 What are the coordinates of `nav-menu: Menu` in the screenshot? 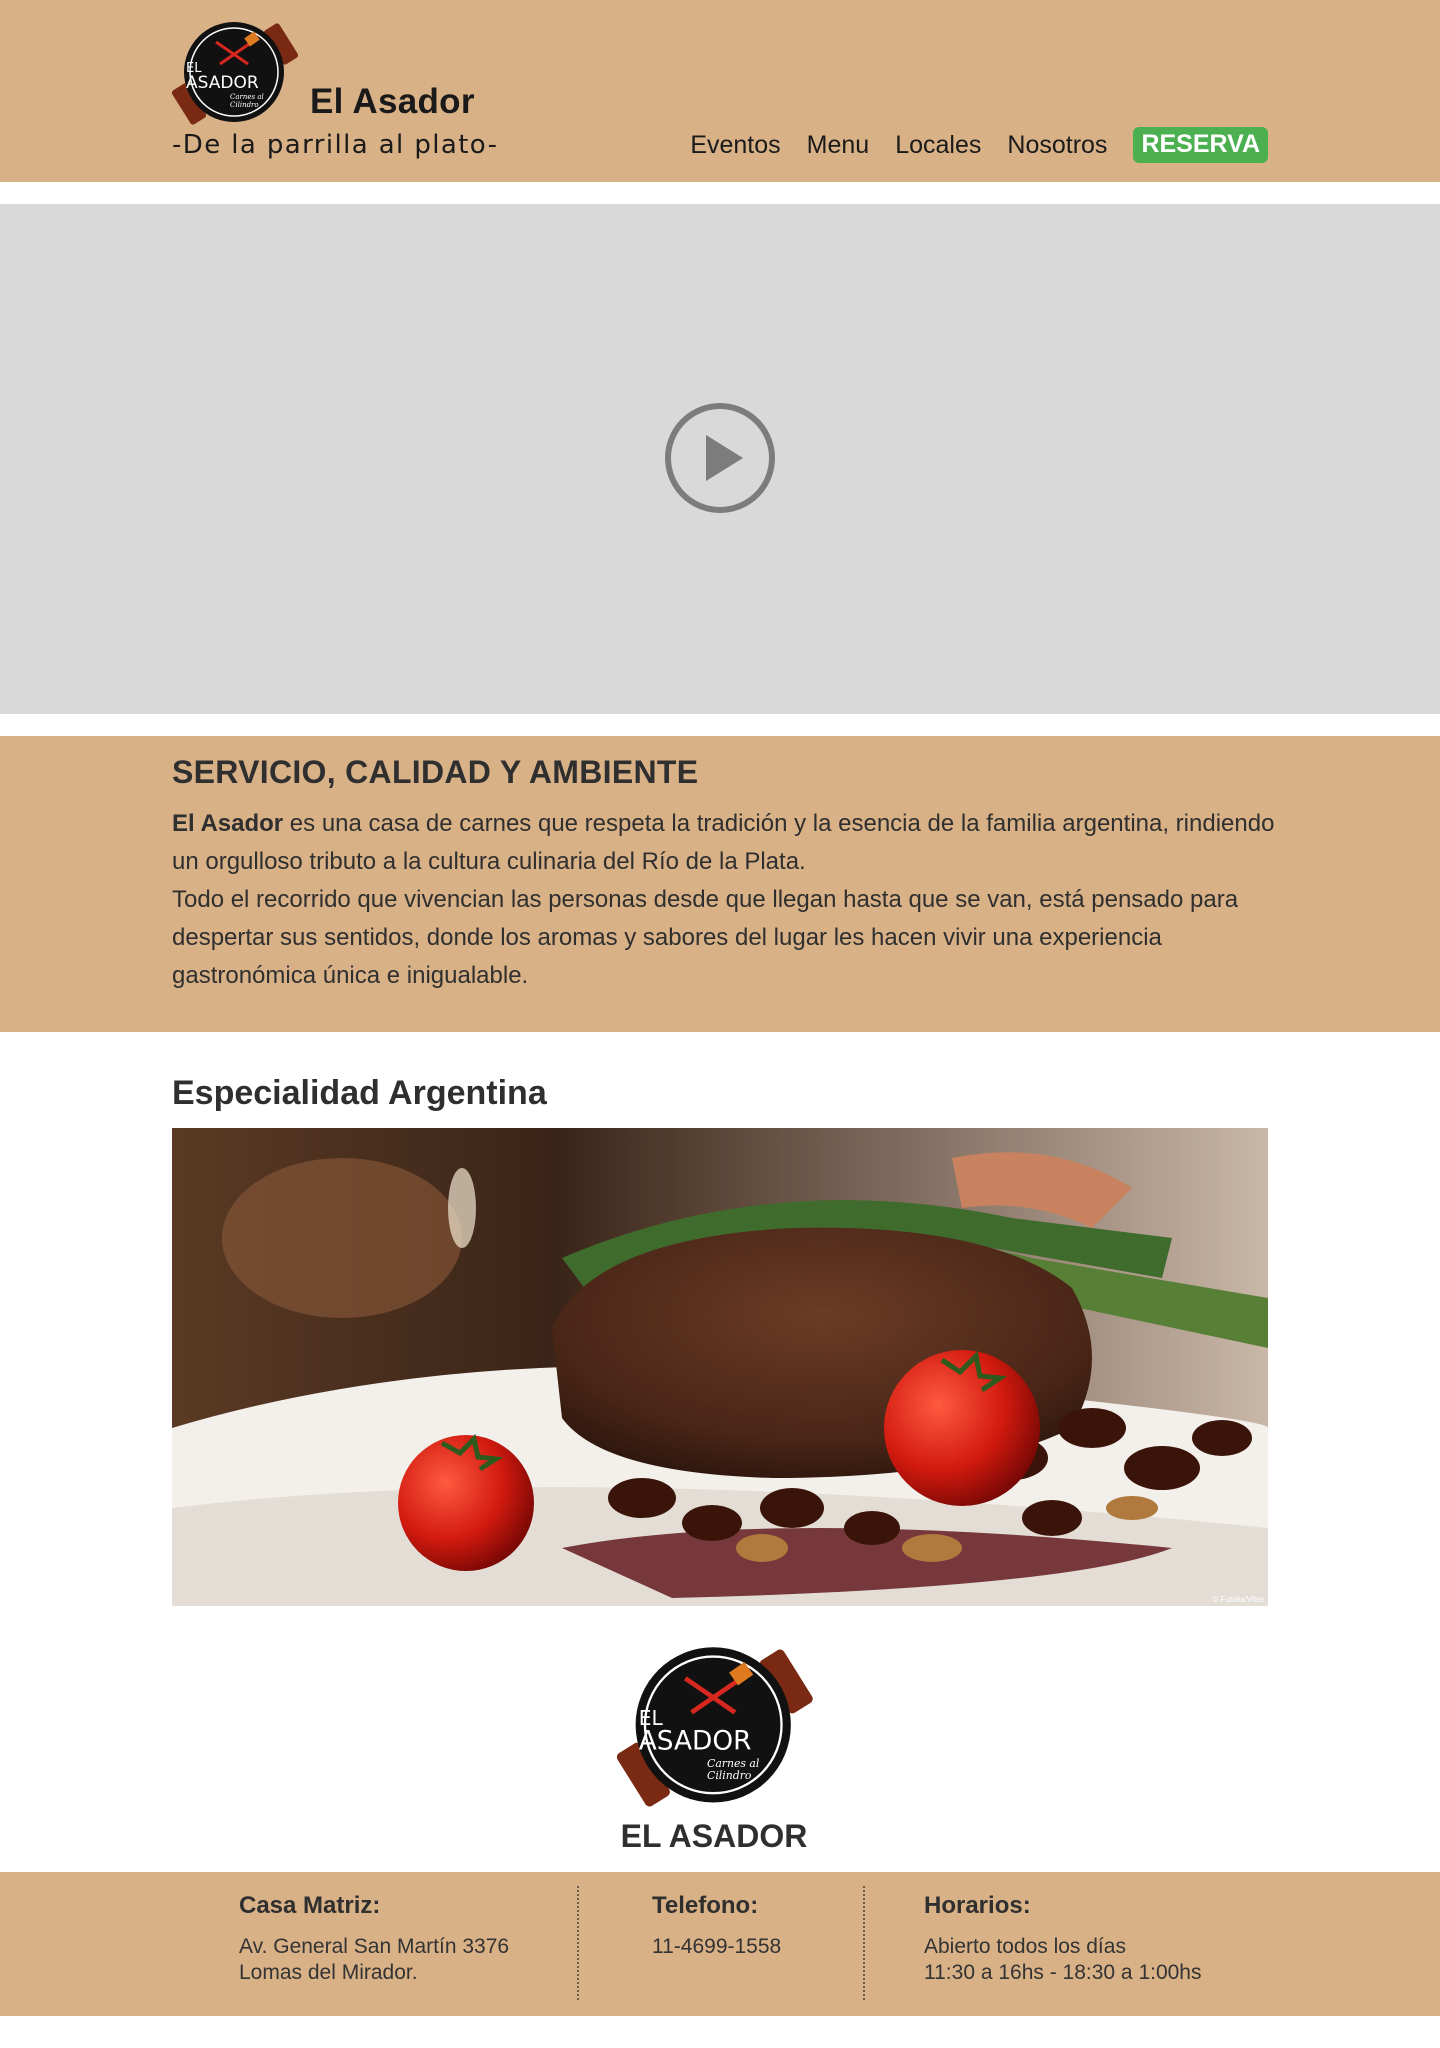 It's located at (838, 145).